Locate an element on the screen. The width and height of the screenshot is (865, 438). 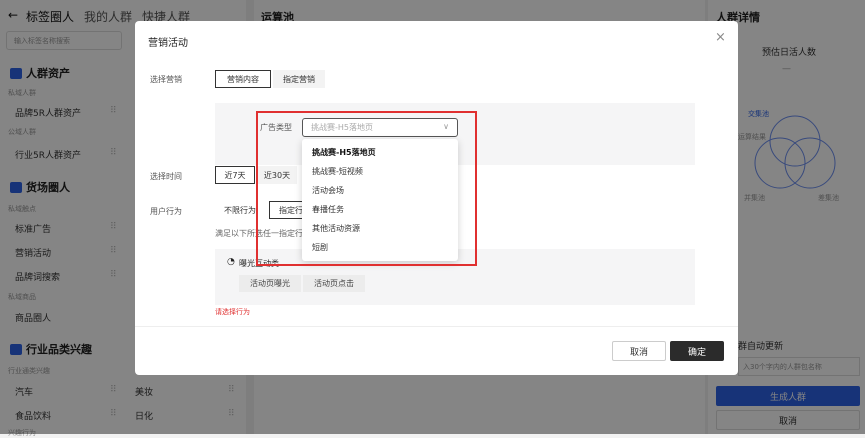
chevron-down-icon: ∨ is located at coordinates (446, 126).